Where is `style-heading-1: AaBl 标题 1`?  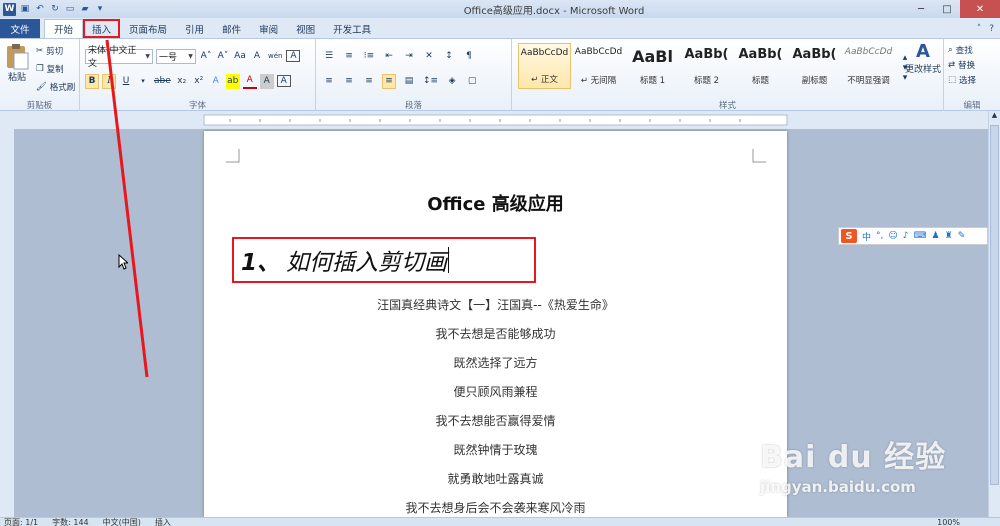
style-heading-1: AaBl 标题 1 is located at coordinates (652, 66).